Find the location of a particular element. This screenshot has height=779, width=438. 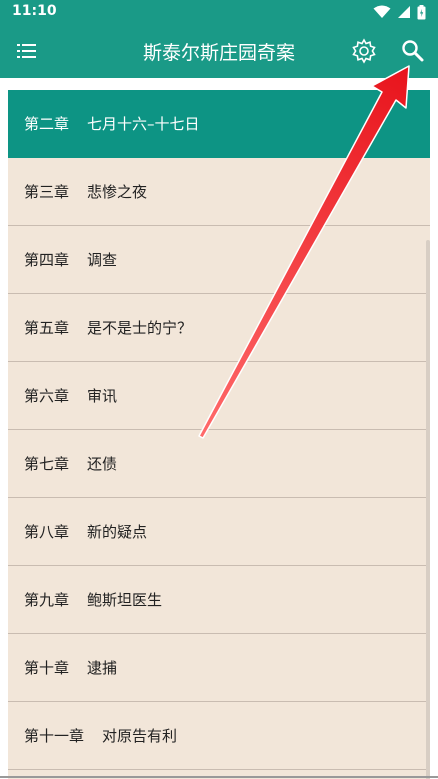

chapter-item-6: 第六章 审讯 is located at coordinates (219, 396).